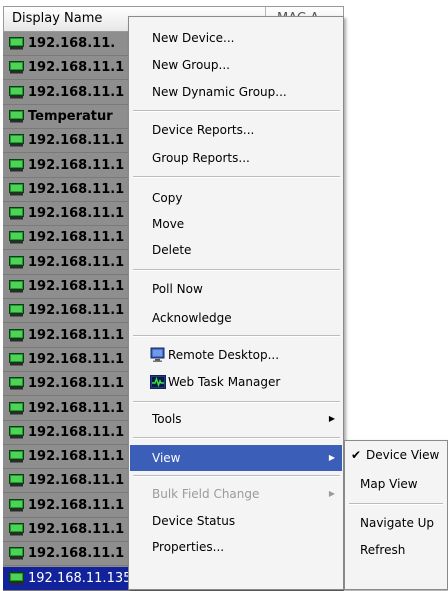  I want to click on menu-acknowledge: Acknowledge, so click(236, 318).